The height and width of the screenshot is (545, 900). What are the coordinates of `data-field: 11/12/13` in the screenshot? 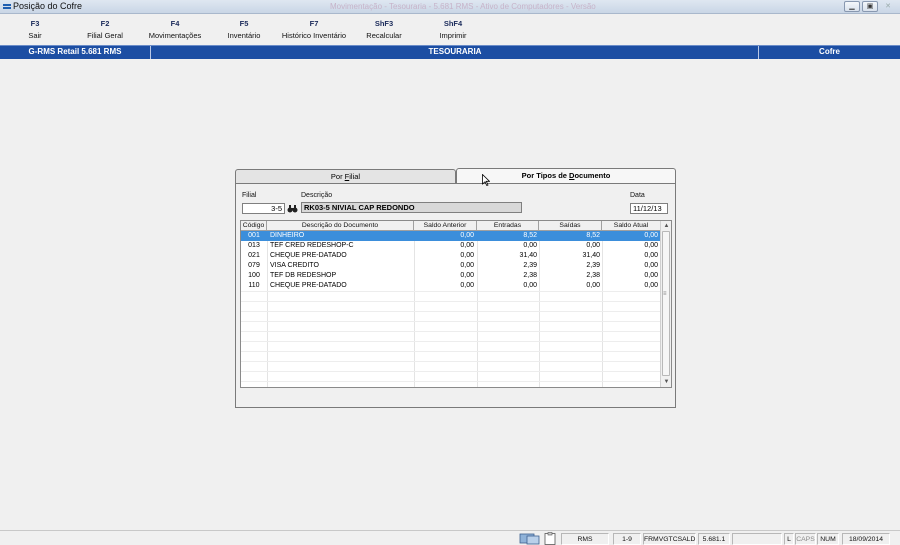 It's located at (649, 208).